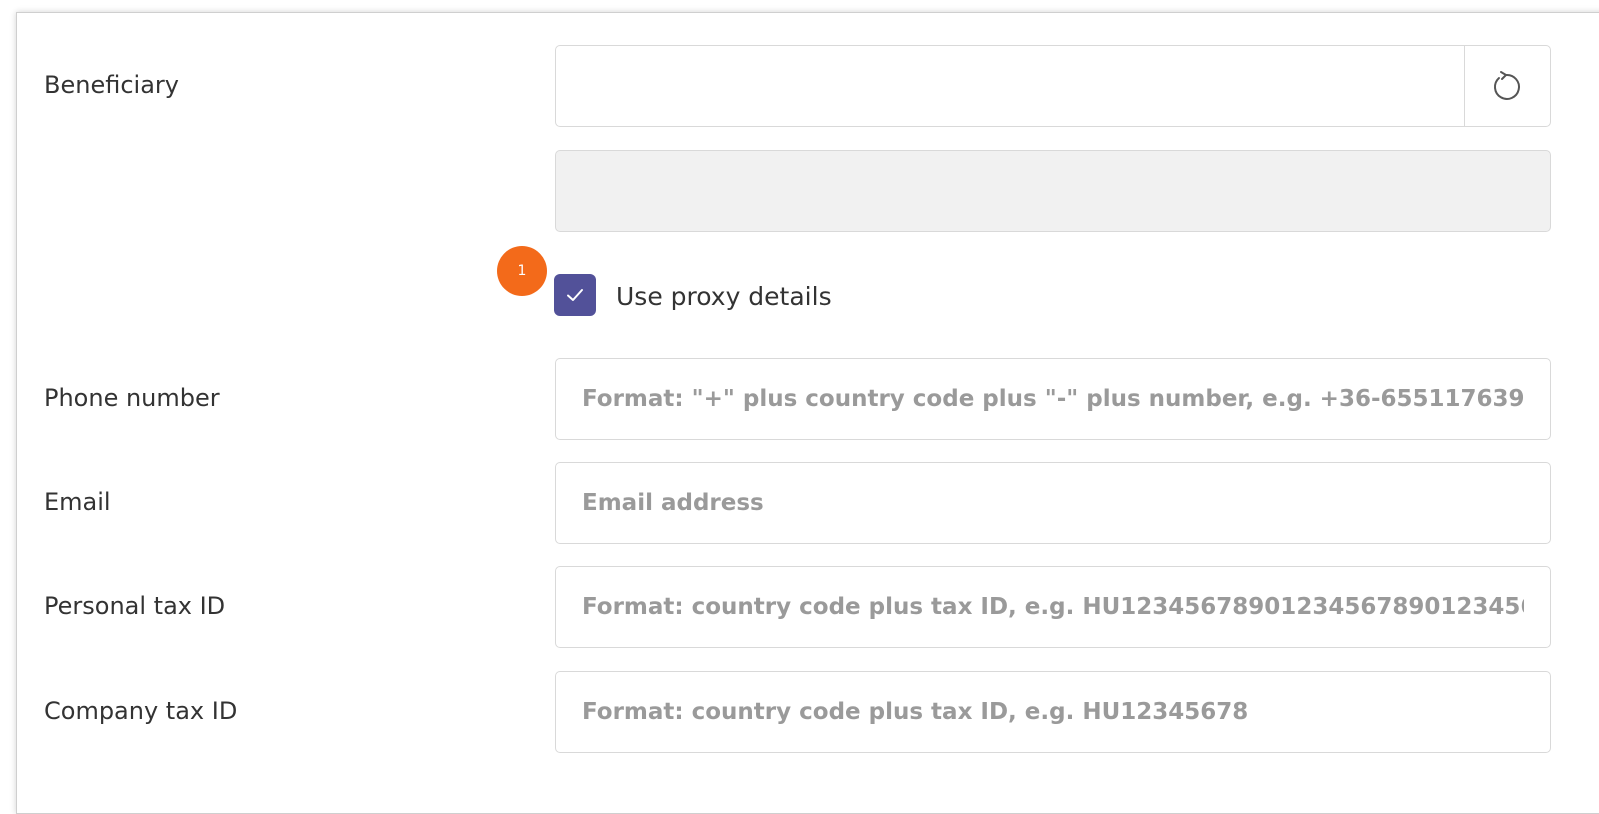 The image size is (1599, 814). I want to click on beneficiary-label: Beneficiary, so click(111, 85).